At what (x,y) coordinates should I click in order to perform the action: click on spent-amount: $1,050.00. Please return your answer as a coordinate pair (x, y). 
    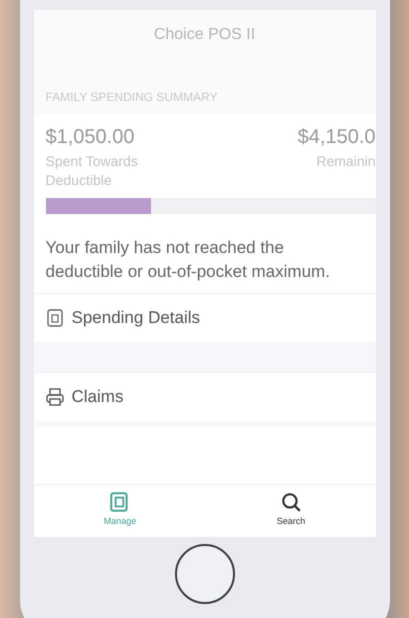
    Looking at the image, I should click on (91, 137).